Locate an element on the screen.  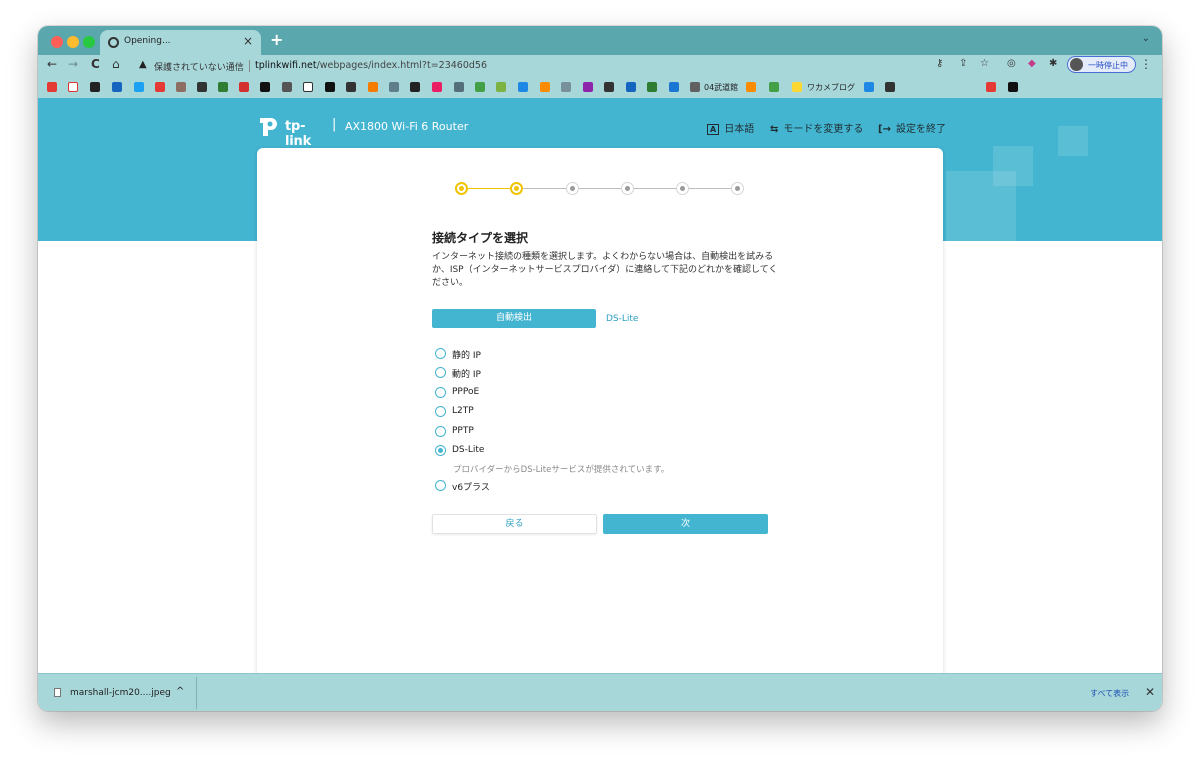
download-bar: marshall-jcm20....jpeg ^ すべて表示 ✕ is located at coordinates (600, 692).